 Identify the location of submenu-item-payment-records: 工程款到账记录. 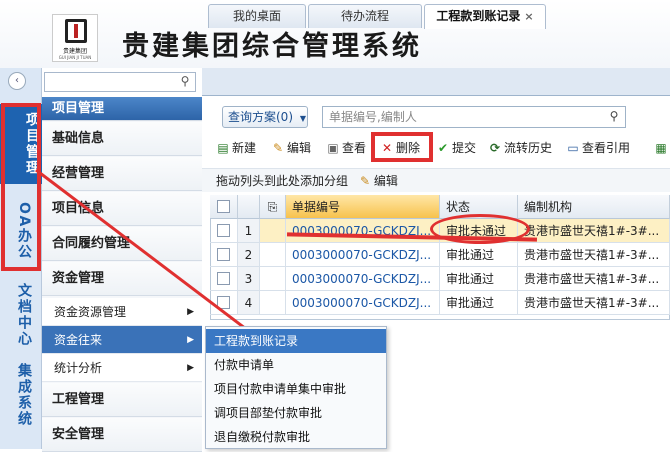
(296, 341).